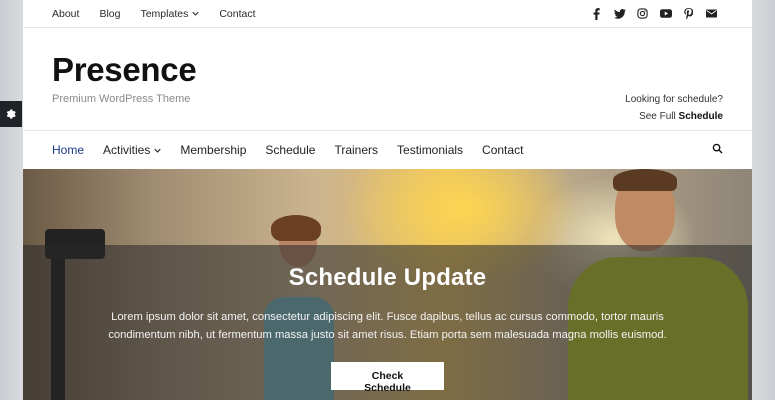 The image size is (775, 400). I want to click on top-bar: About Blog Templates Contact, so click(387, 14).